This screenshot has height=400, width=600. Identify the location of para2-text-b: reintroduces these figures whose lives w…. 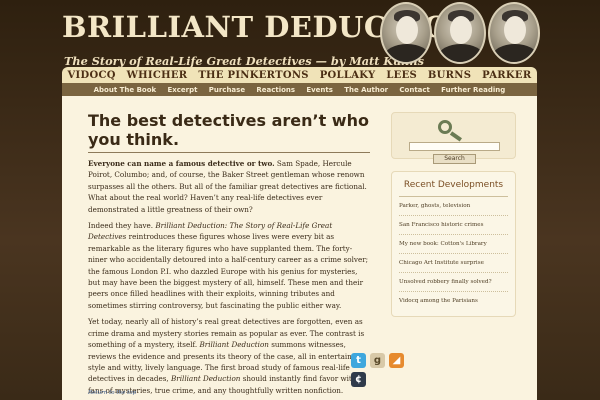
(228, 271).